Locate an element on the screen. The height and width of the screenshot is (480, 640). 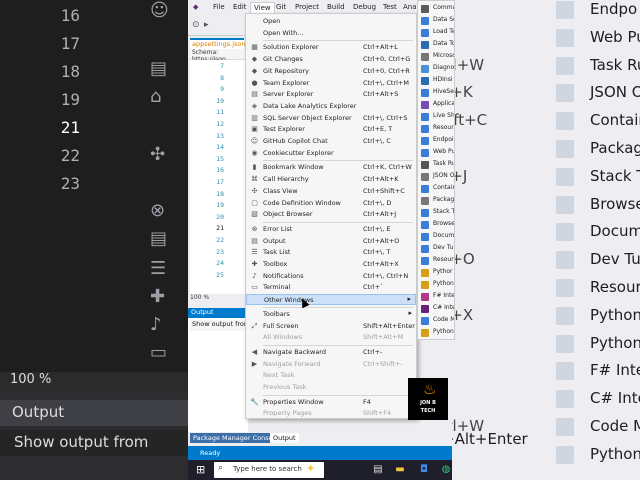
menu-item-task-list: ☰ Task List Ctrl+\, T is located at coordinates (331, 252).